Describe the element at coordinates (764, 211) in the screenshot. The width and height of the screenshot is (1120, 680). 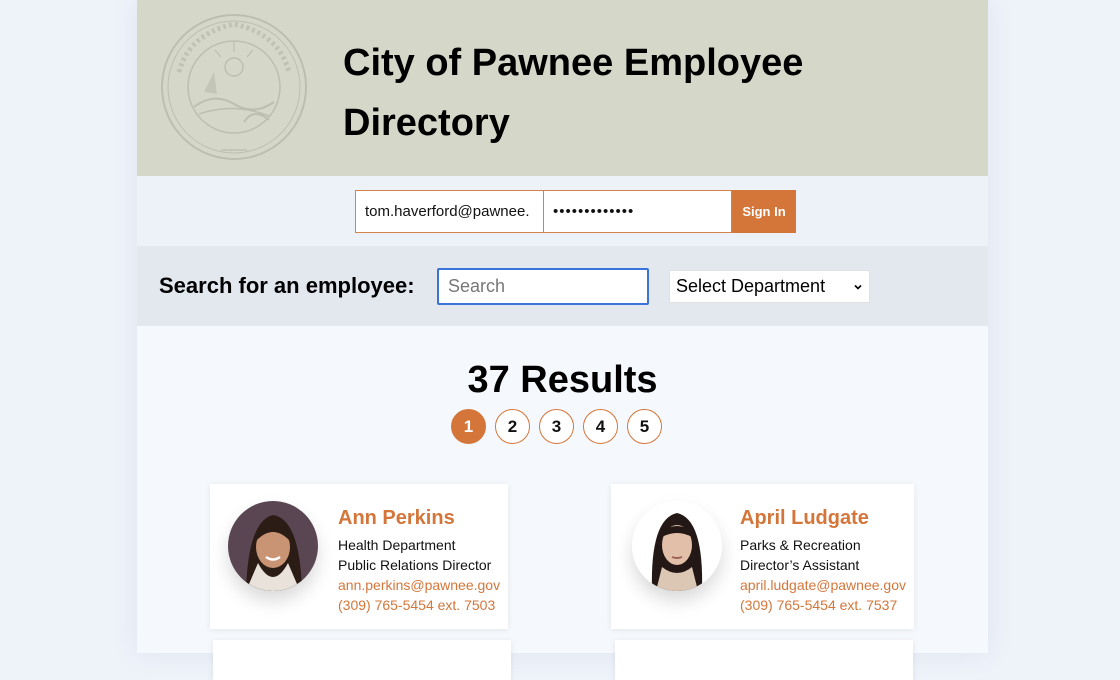
I see `sign-in-button: Sign In` at that location.